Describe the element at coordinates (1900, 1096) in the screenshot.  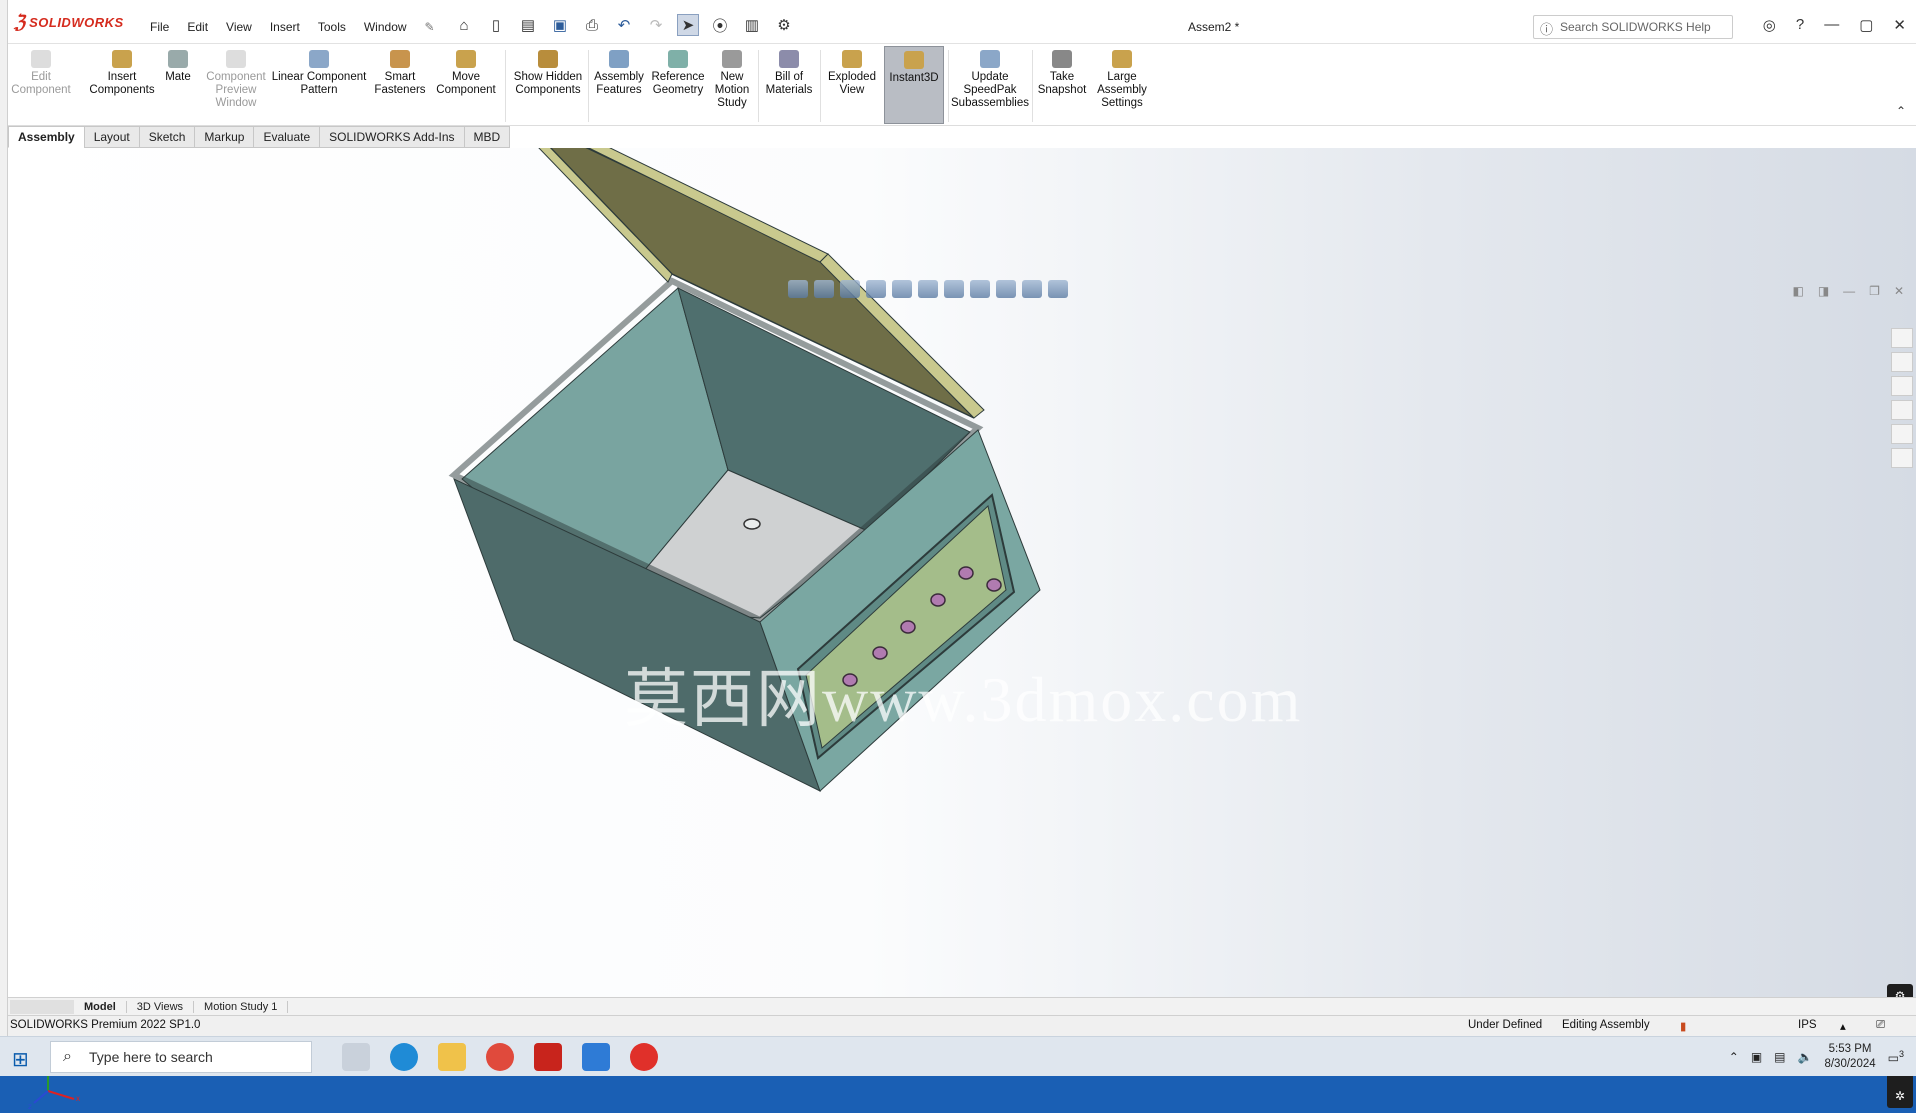
I see `gear-icon: ✲` at that location.